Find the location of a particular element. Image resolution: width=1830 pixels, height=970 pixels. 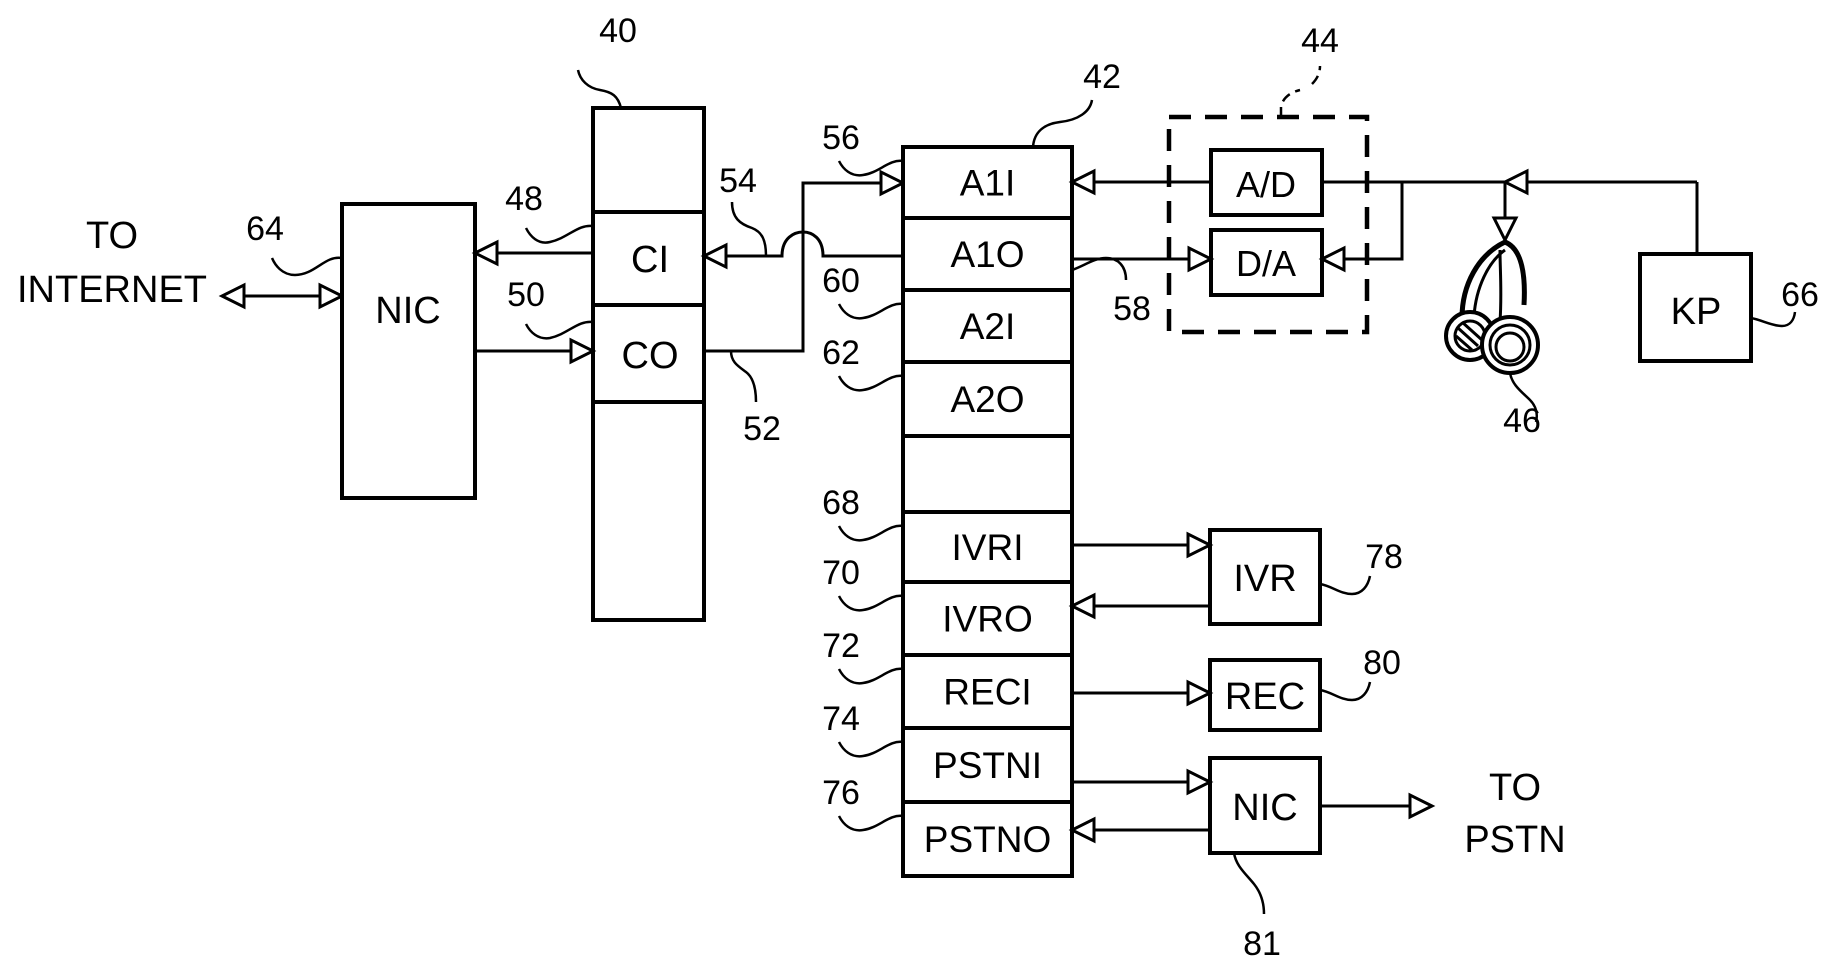

nic-internet-label: NIC is located at coordinates (407, 311).